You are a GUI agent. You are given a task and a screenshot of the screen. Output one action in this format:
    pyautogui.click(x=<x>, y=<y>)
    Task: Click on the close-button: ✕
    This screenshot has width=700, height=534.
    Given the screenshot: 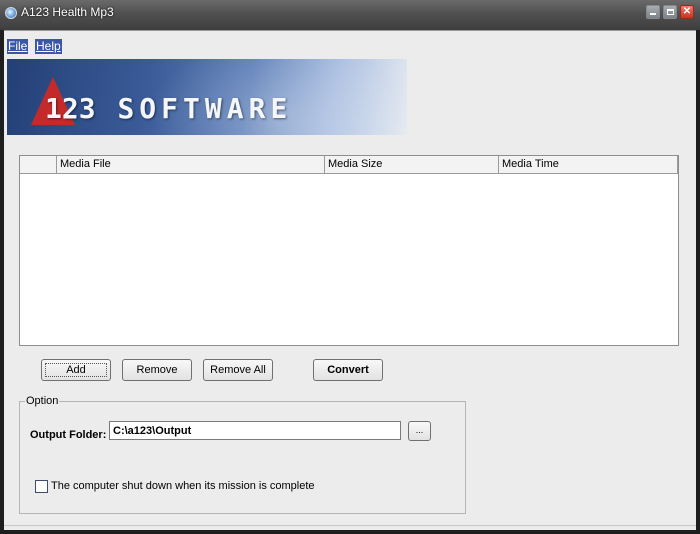 What is the action you would take?
    pyautogui.click(x=687, y=12)
    